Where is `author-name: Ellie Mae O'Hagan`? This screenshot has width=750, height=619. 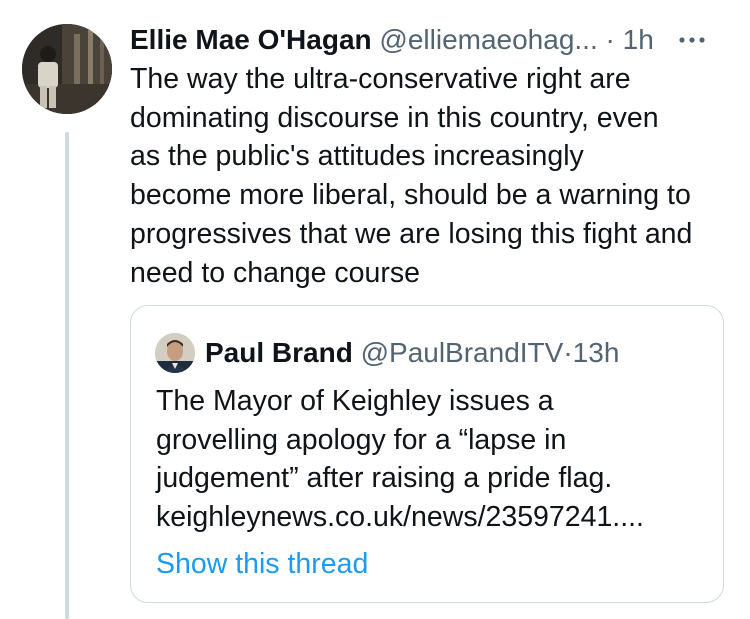
author-name: Ellie Mae O'Hagan is located at coordinates (251, 39).